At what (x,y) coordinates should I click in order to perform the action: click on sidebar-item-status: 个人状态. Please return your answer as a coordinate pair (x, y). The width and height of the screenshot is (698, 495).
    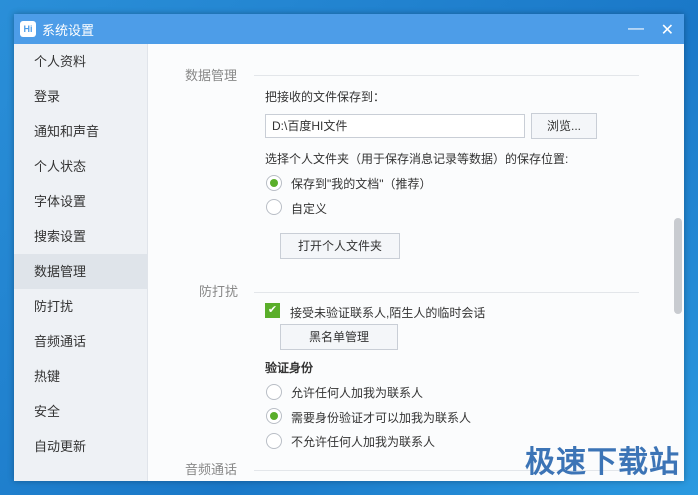
    Looking at the image, I should click on (80, 166).